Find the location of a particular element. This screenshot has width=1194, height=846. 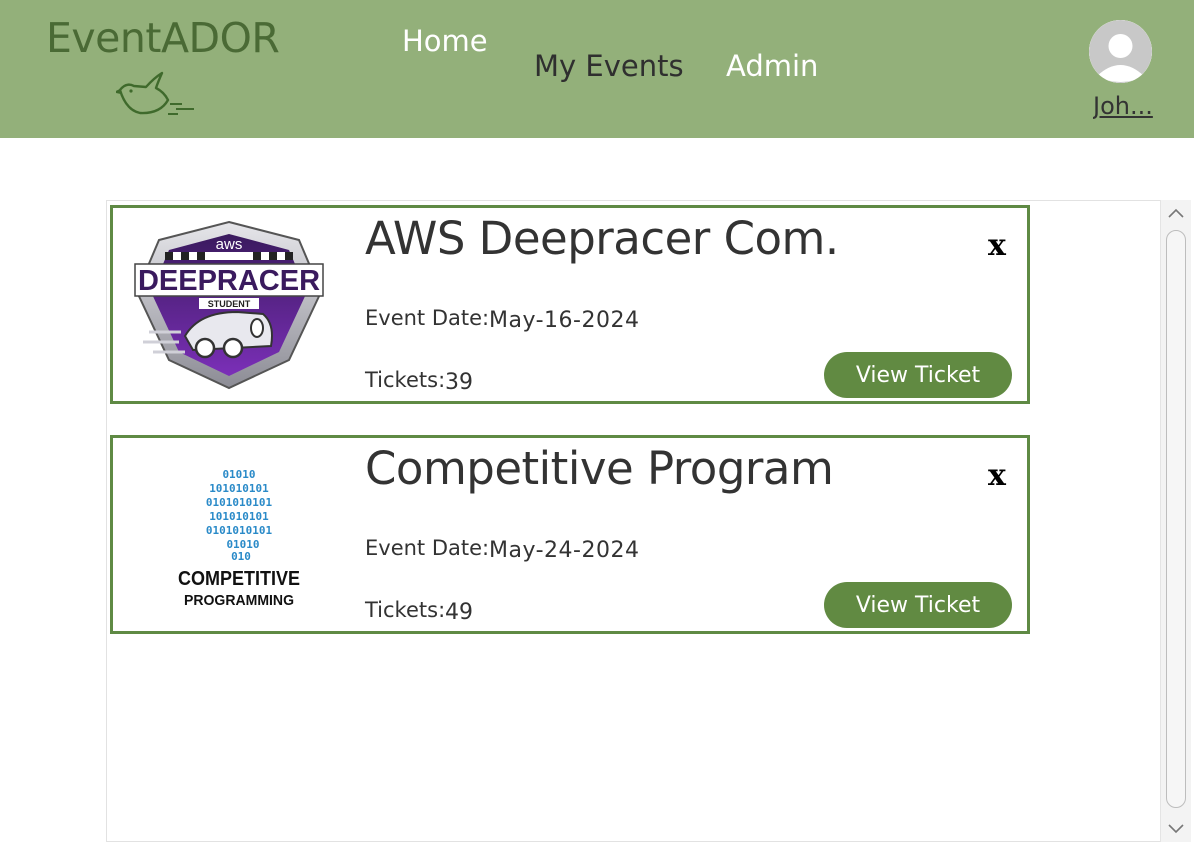

svg-text: DEEPRACER is located at coordinates (229, 281).